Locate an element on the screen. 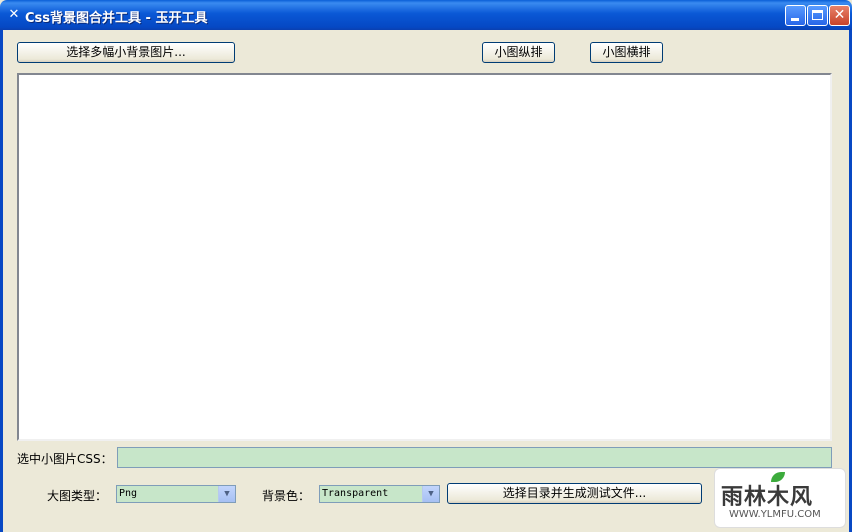 This screenshot has height=532, width=852. maximize-icon is located at coordinates (817, 15).